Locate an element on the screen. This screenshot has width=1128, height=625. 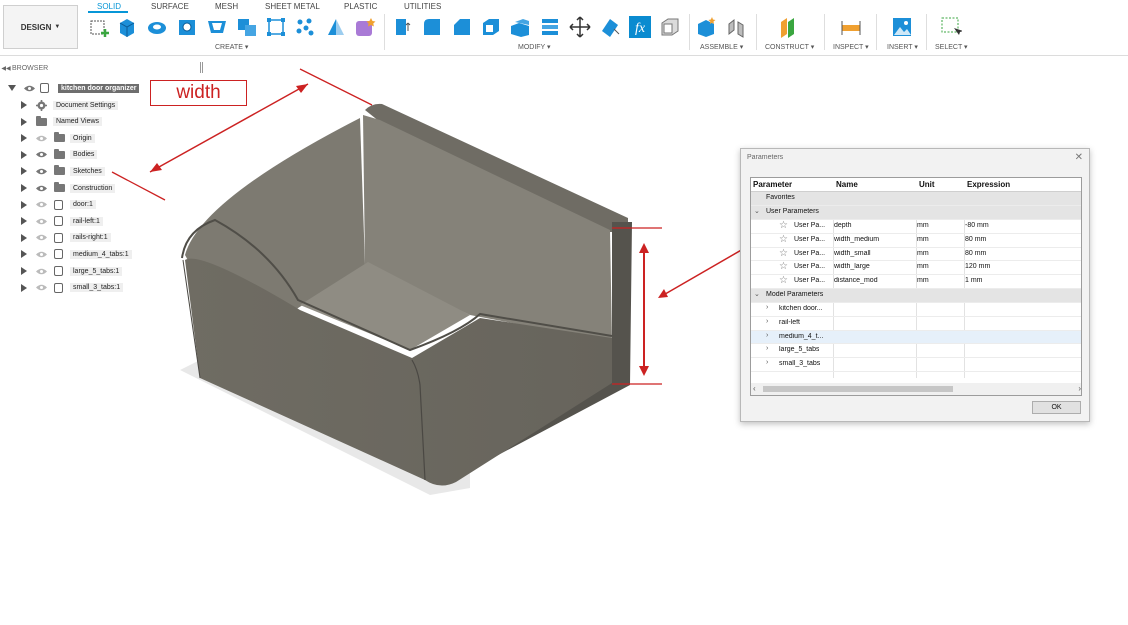
press-pull-icon is located at coordinates (403, 27).